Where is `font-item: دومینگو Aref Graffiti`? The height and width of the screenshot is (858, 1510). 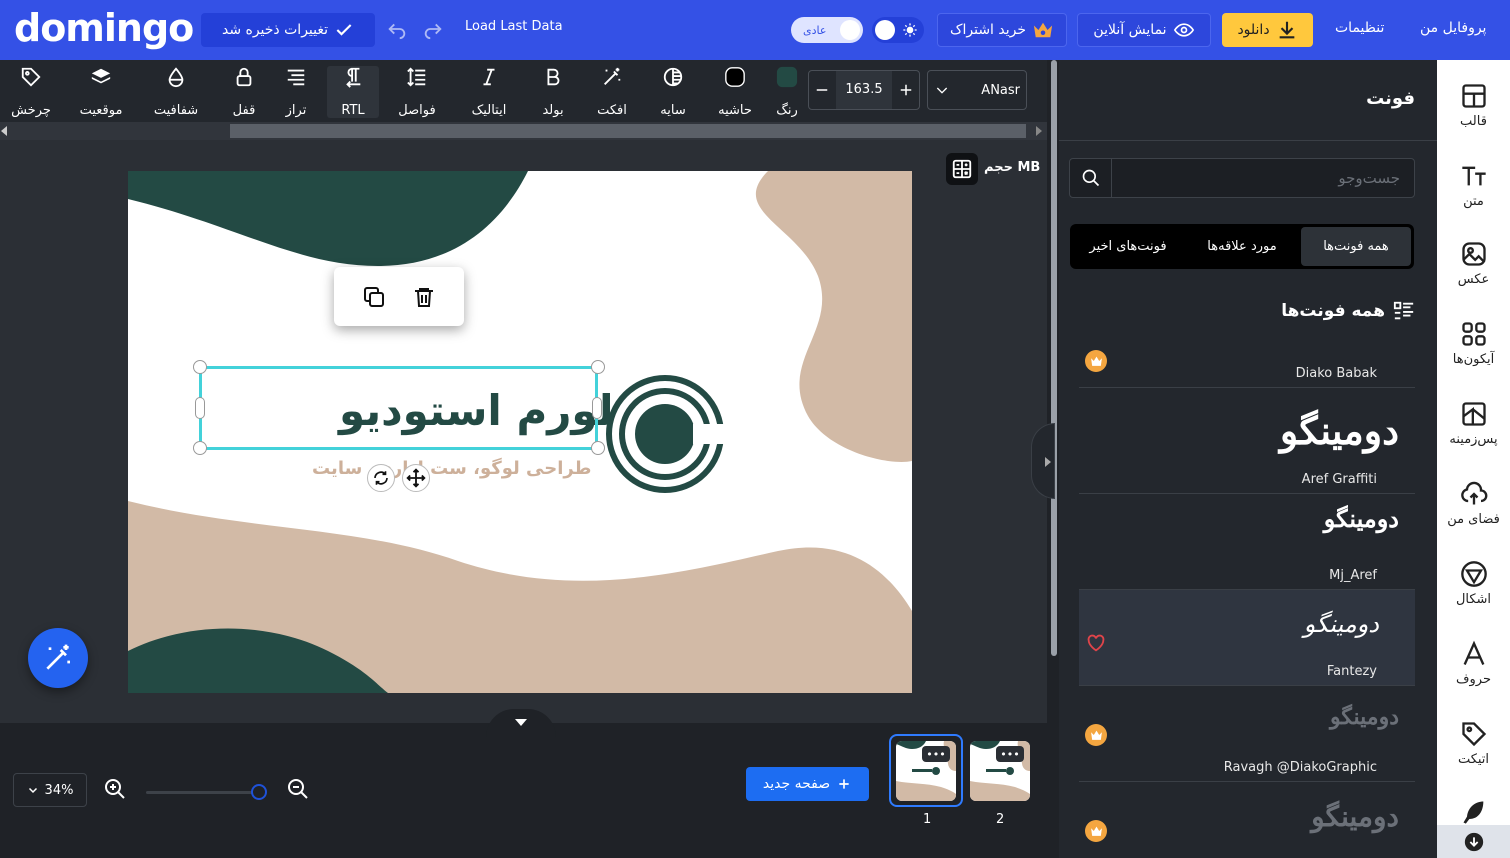
font-item: دومینگو Aref Graffiti is located at coordinates (1247, 446).